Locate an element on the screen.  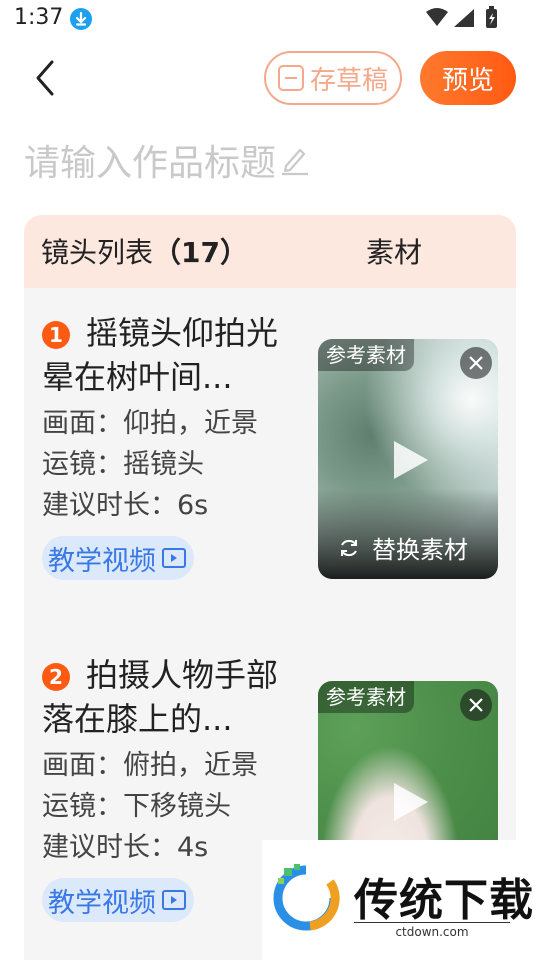
status-time: 1:37 is located at coordinates (39, 17).